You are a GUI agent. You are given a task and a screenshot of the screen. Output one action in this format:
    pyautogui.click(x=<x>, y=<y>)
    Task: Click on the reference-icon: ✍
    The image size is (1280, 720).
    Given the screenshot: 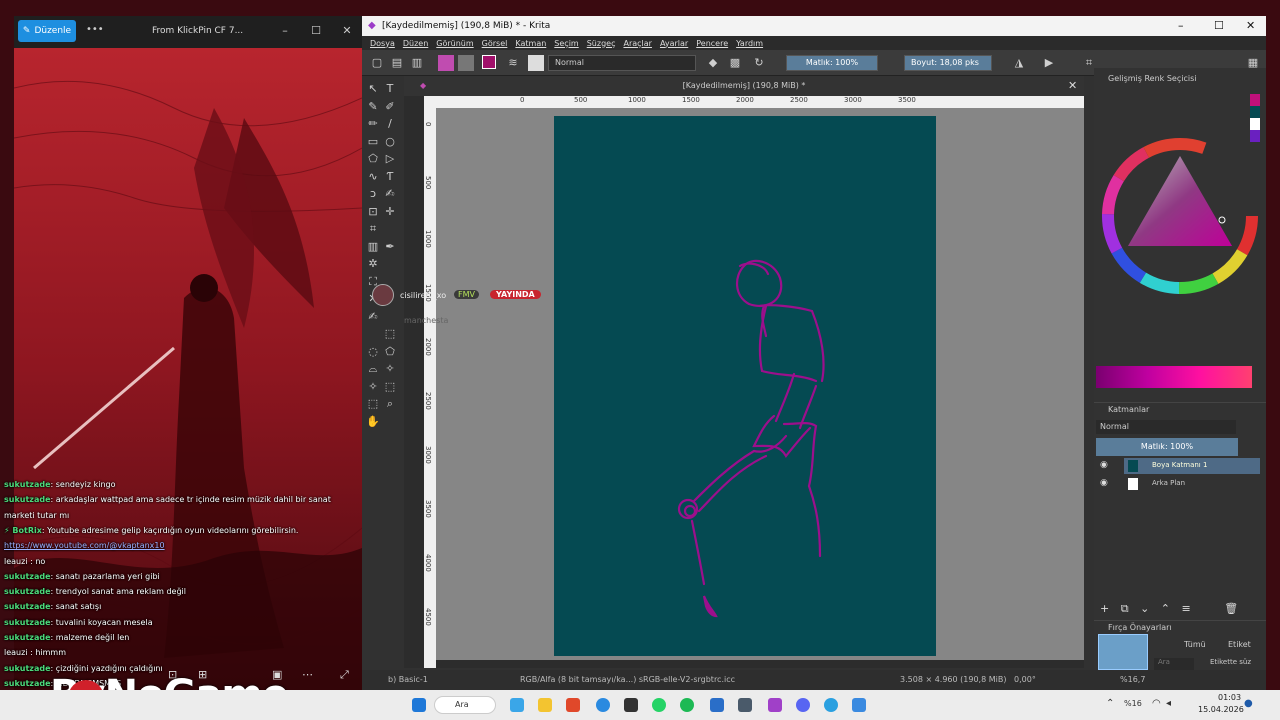 What is the action you would take?
    pyautogui.click(x=373, y=317)
    